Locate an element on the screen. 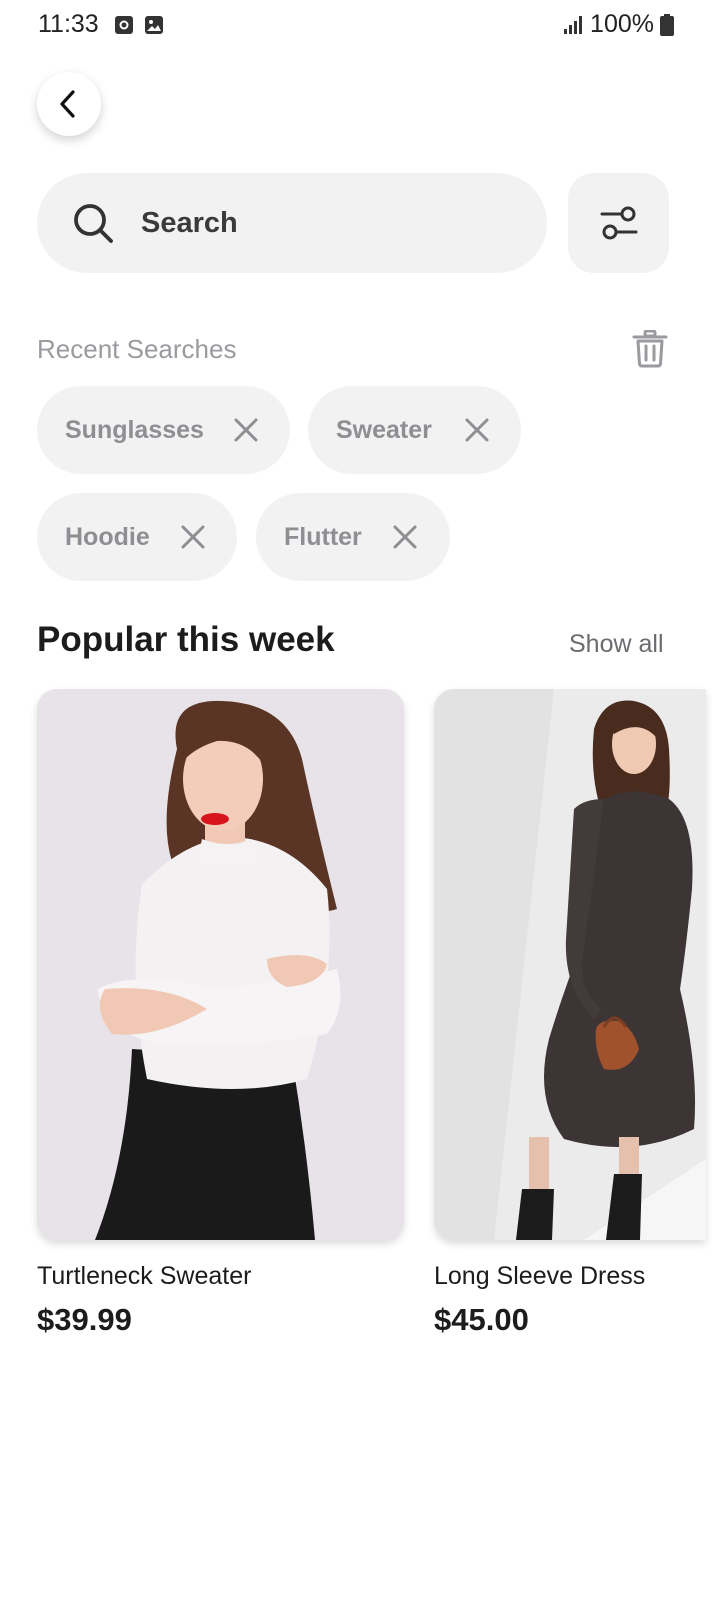 The width and height of the screenshot is (720, 1600). battery-icon is located at coordinates (667, 24).